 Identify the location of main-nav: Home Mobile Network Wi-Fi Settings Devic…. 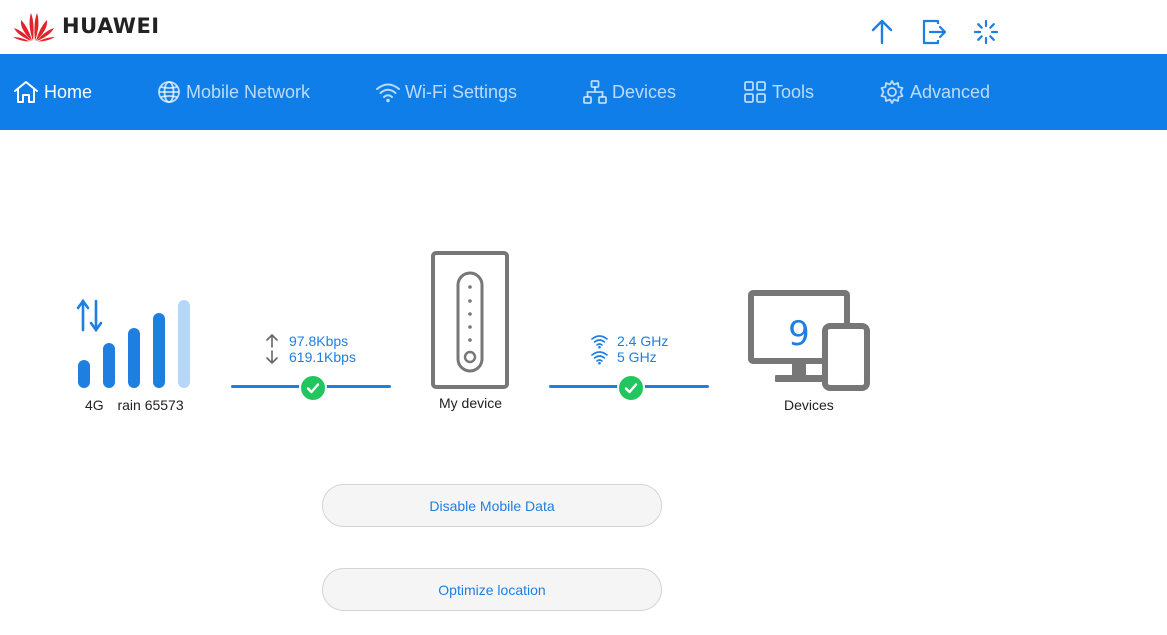
(583, 92).